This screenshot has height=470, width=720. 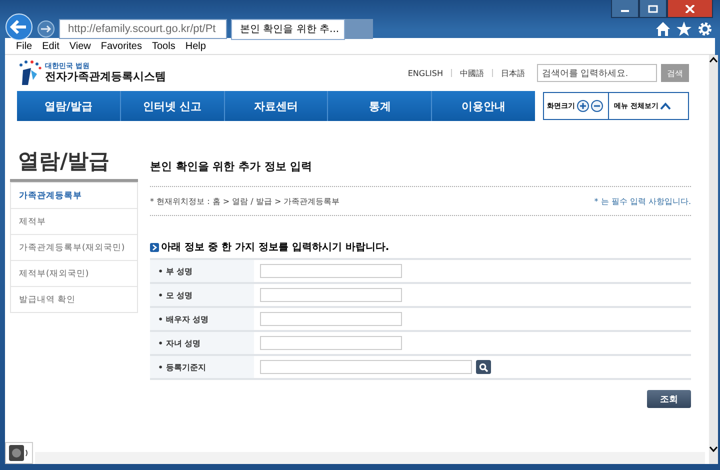 What do you see at coordinates (69, 106) in the screenshot?
I see `nav-tab: 열람/발급` at bounding box center [69, 106].